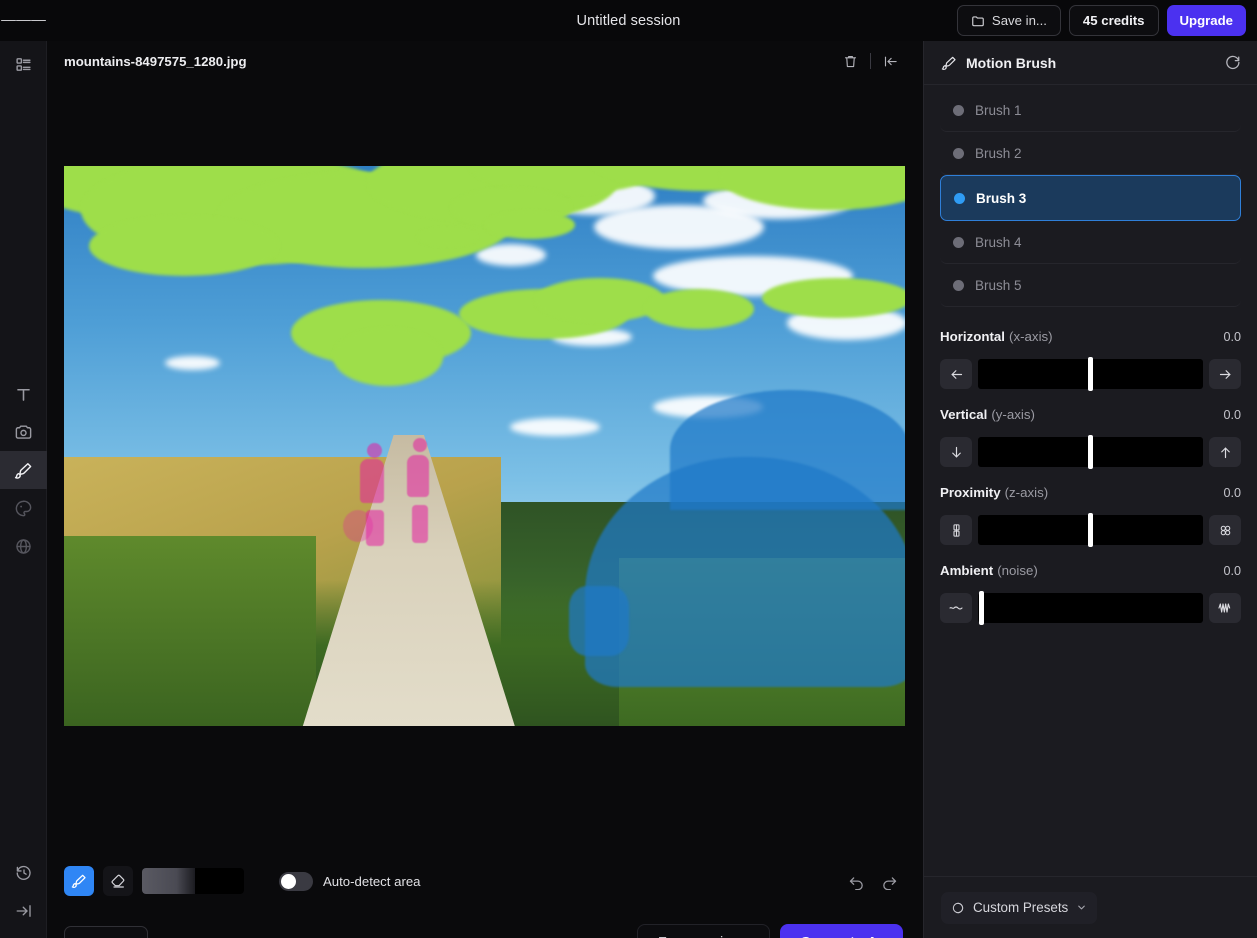 The height and width of the screenshot is (938, 1257). I want to click on slider-row, so click(1090, 374).